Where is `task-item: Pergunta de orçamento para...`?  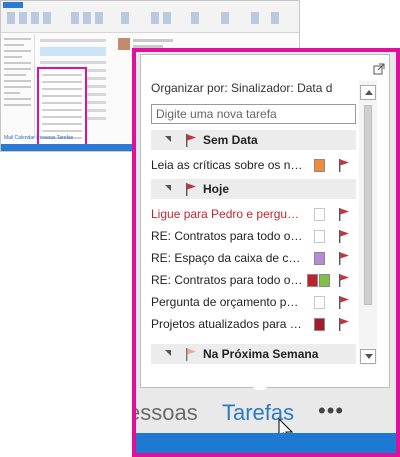
task-item: Pergunta de orçamento para... is located at coordinates (256, 302).